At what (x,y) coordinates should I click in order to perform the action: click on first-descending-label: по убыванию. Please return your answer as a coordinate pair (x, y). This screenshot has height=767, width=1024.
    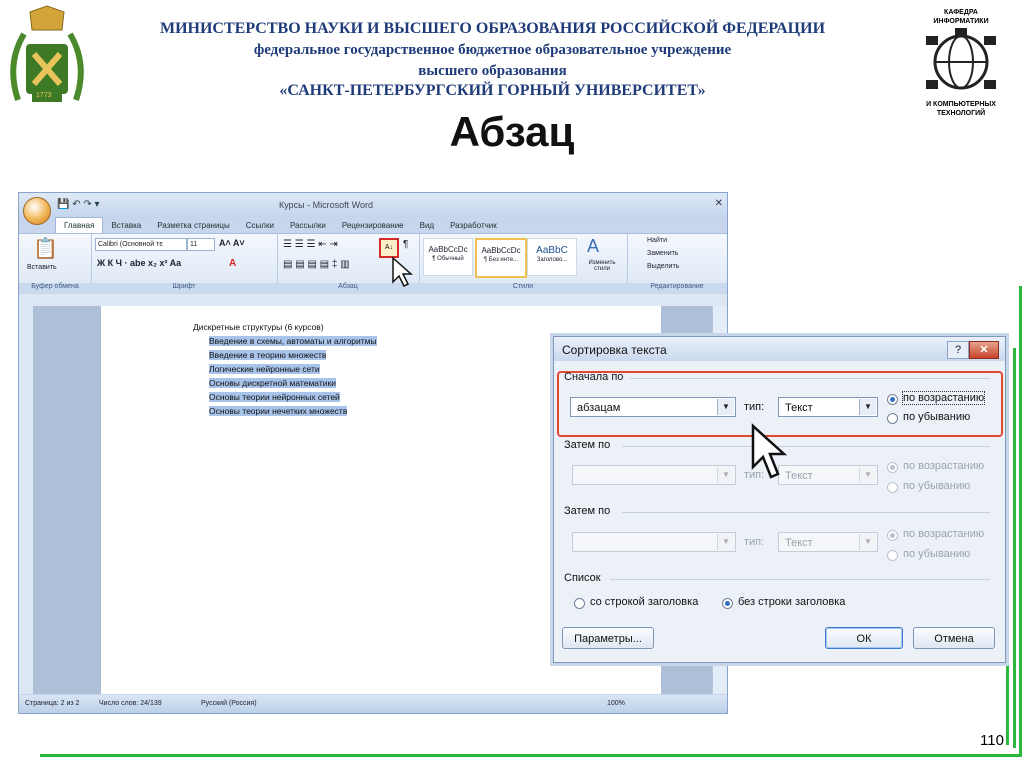
    Looking at the image, I should click on (936, 417).